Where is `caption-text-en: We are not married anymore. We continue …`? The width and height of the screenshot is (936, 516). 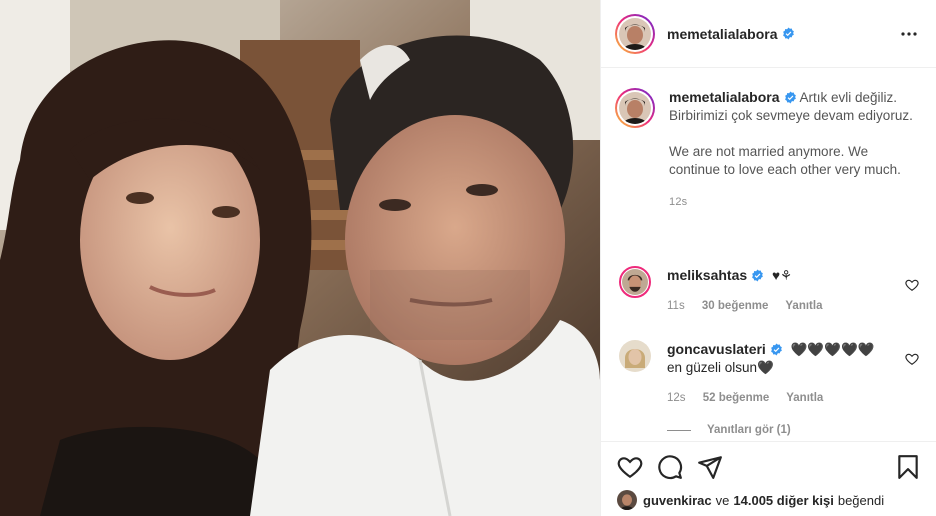 caption-text-en: We are not married anymore. We continue … is located at coordinates (785, 160).